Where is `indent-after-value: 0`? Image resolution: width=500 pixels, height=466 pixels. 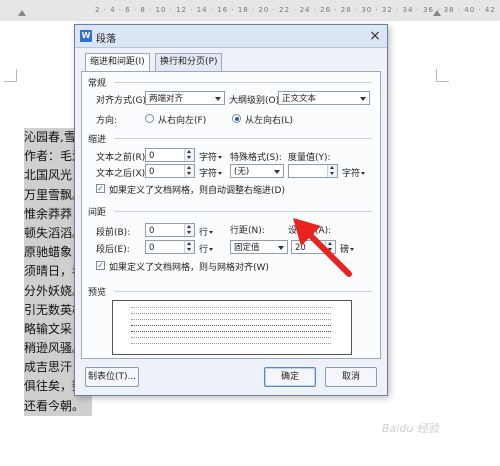
indent-after-value: 0 is located at coordinates (152, 172).